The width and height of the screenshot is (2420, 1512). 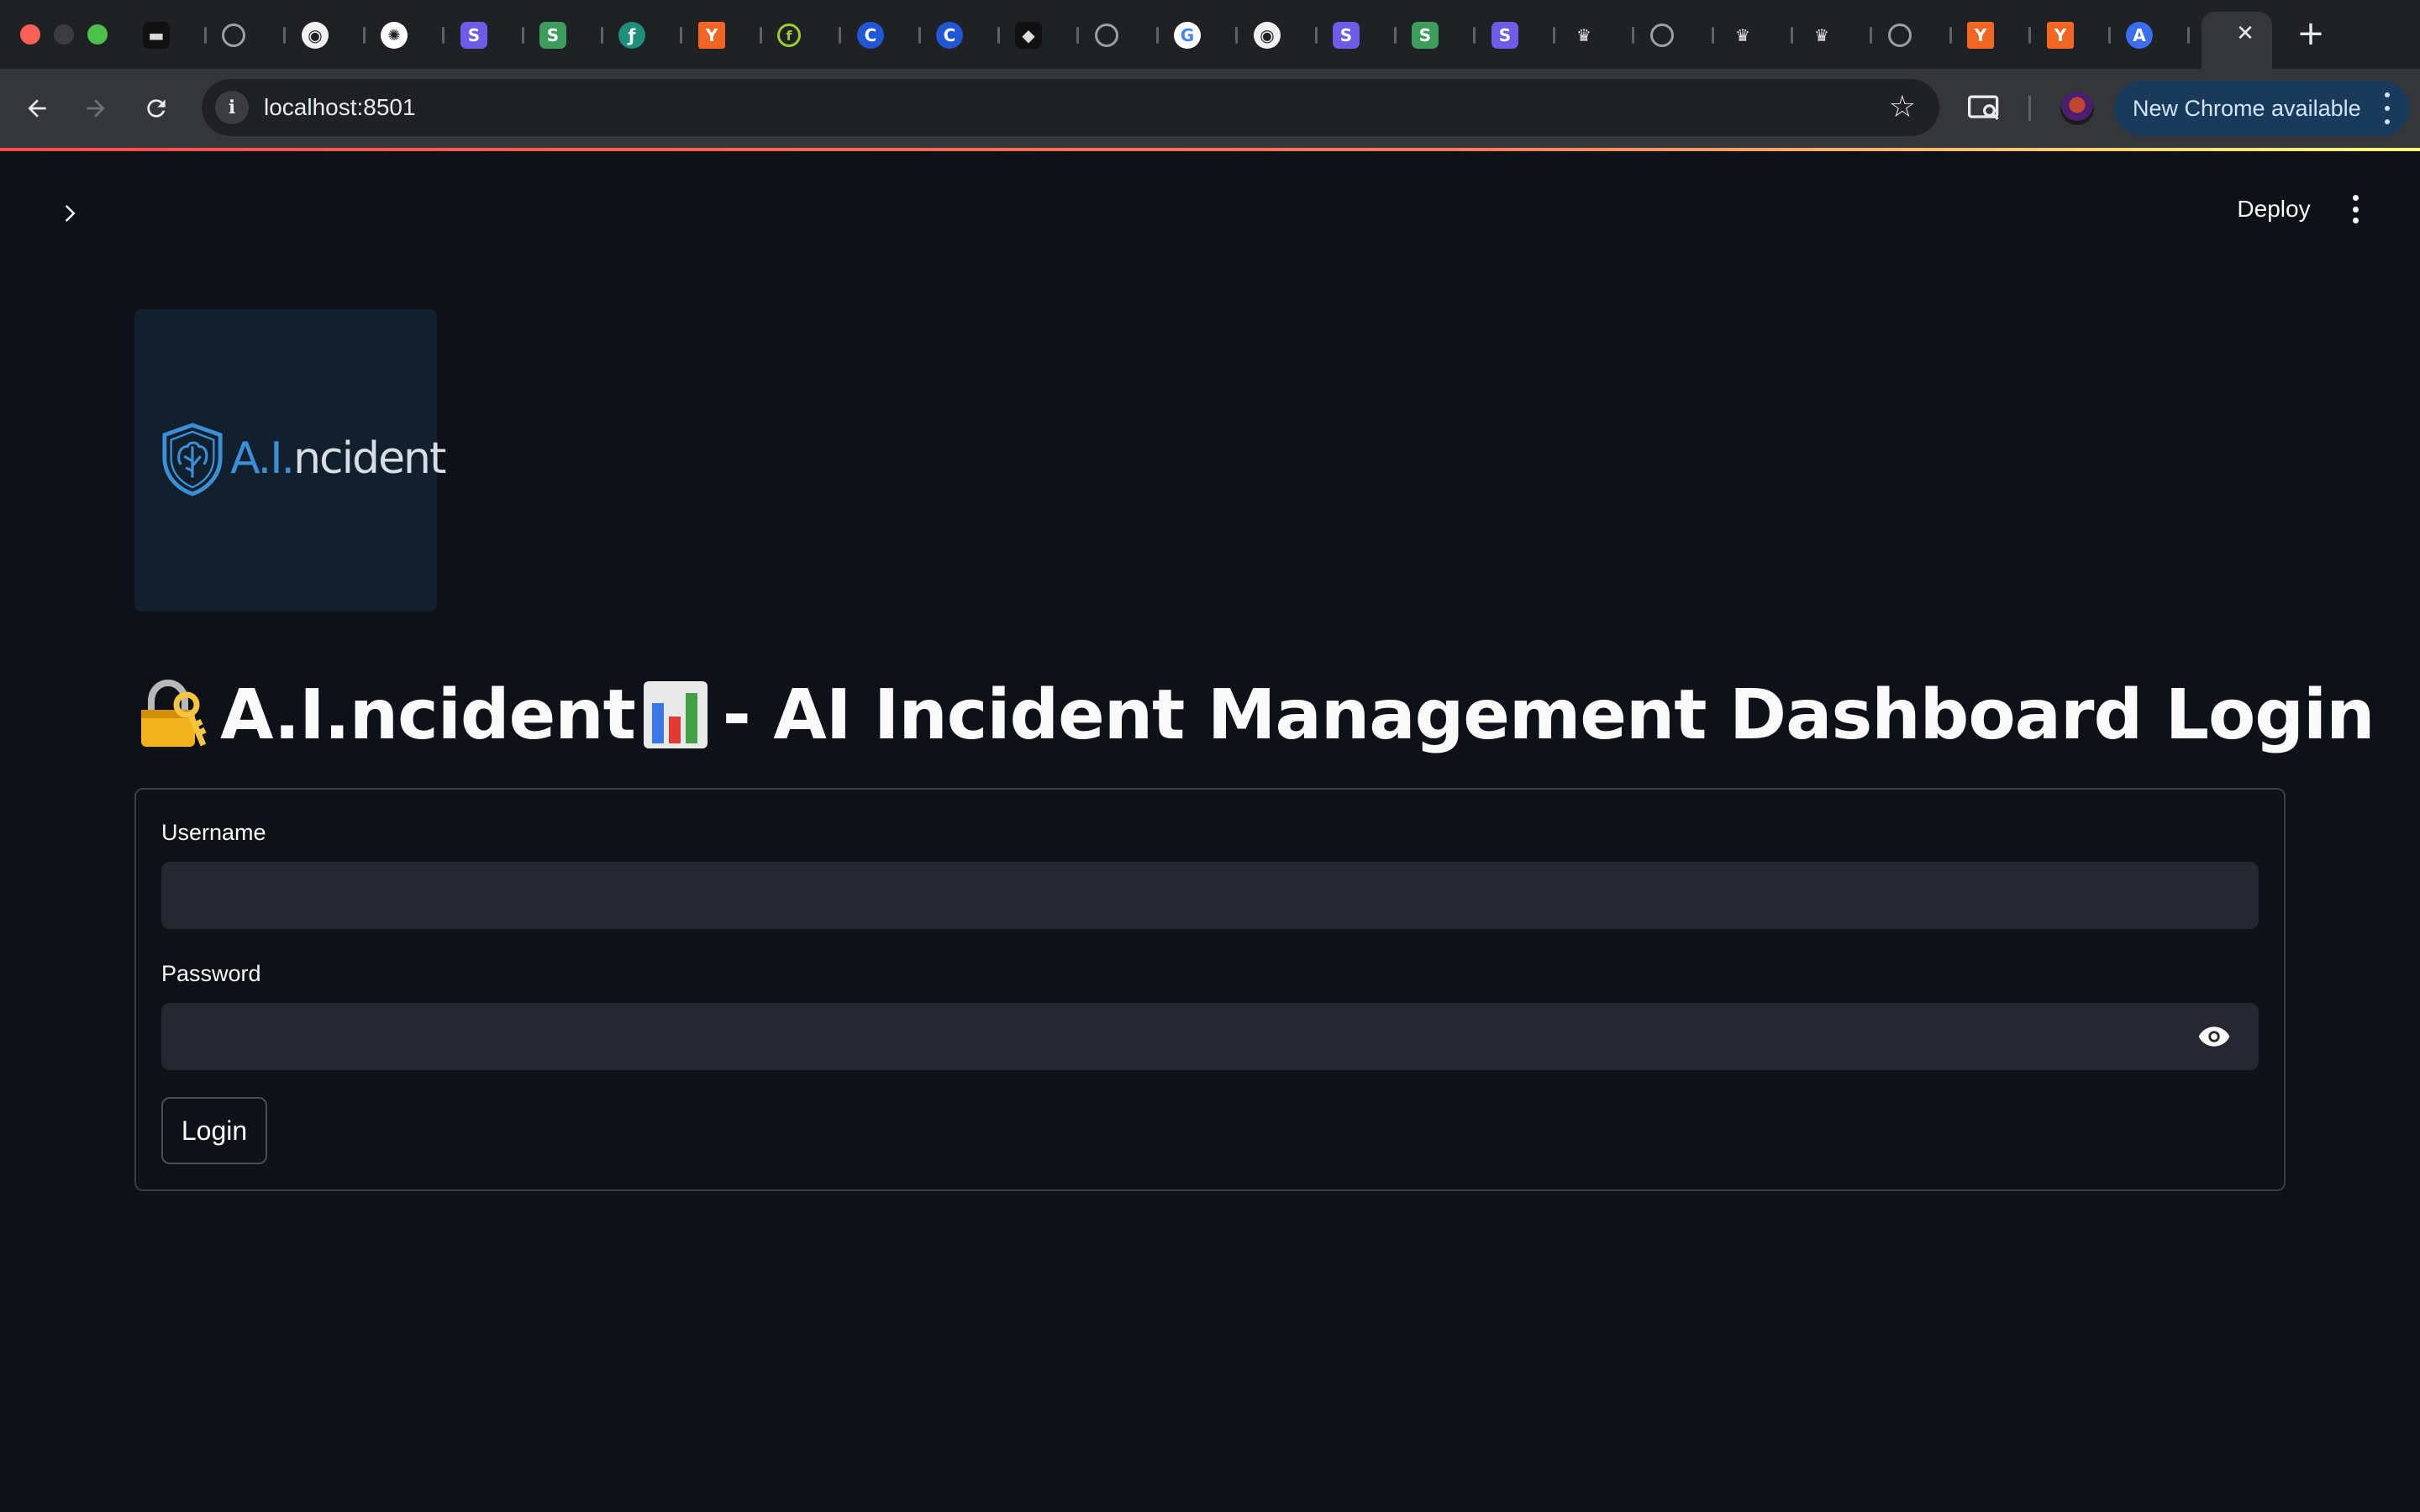 I want to click on window-minimize-button, so click(x=64, y=34).